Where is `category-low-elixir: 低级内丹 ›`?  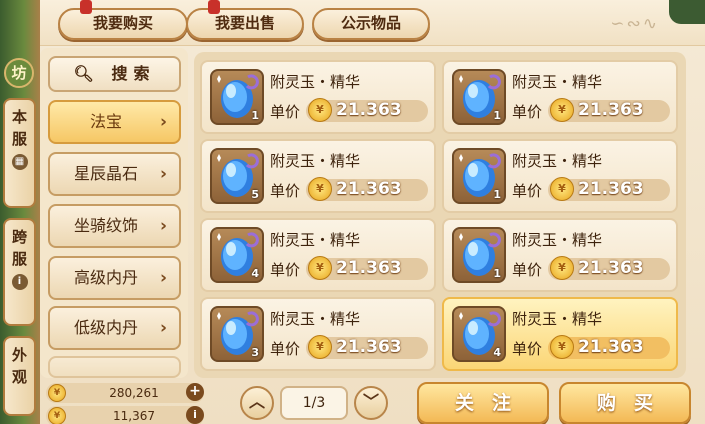 category-low-elixir: 低级内丹 › is located at coordinates (114, 328).